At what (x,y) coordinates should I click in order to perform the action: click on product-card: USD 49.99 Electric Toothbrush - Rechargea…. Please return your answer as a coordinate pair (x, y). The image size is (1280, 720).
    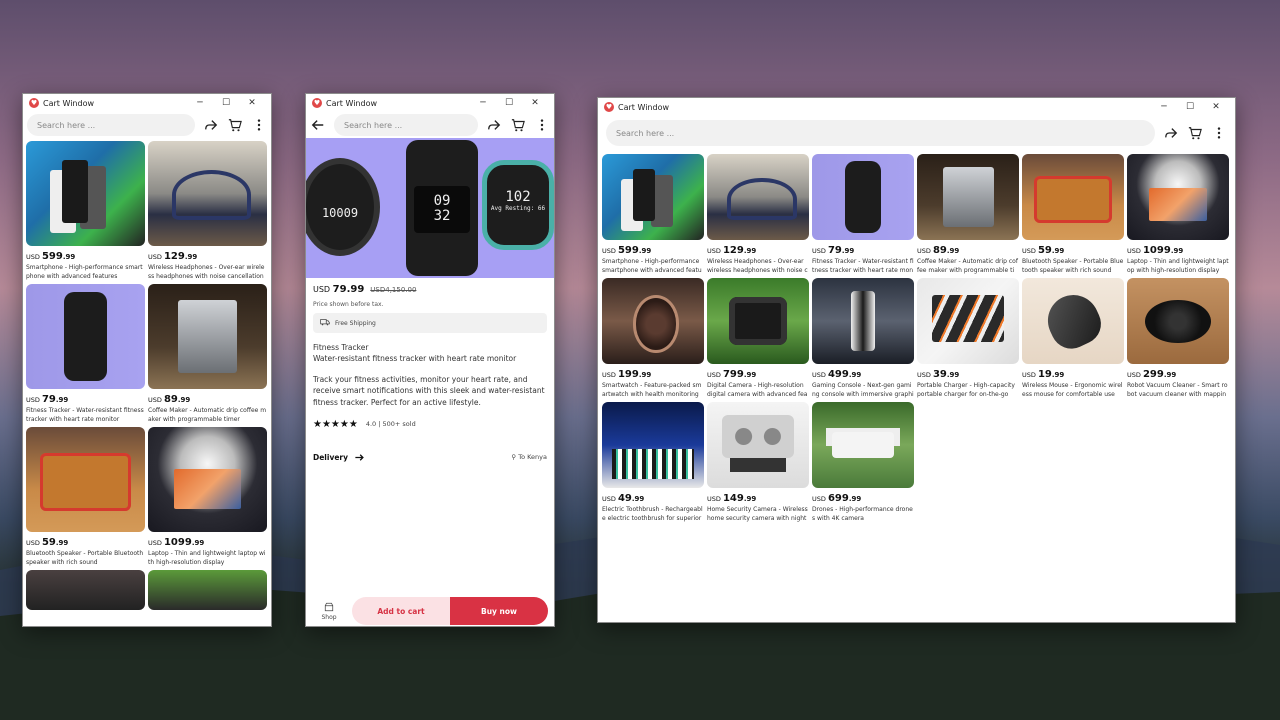
    Looking at the image, I should click on (653, 462).